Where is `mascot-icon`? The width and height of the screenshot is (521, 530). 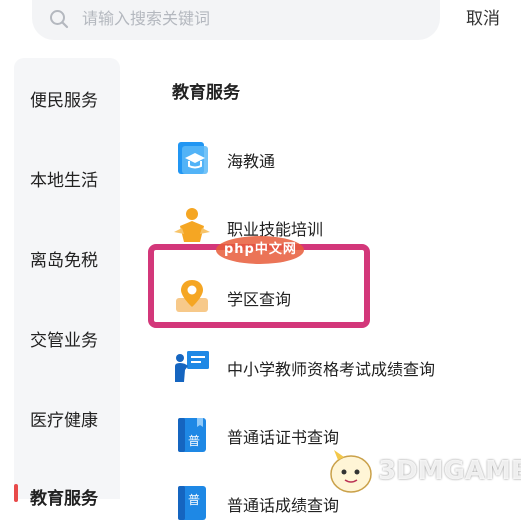
mascot-icon is located at coordinates (351, 471).